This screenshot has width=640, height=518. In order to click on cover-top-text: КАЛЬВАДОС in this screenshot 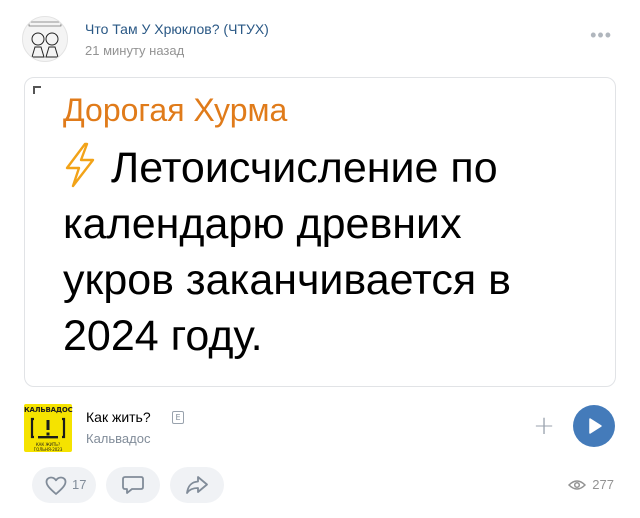, I will do `click(48, 410)`.